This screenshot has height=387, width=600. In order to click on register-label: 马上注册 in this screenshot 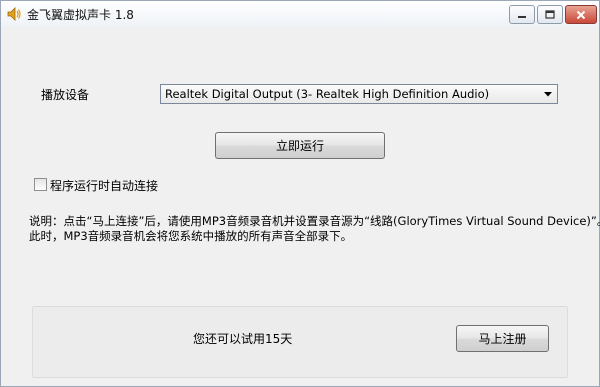, I will do `click(502, 339)`.